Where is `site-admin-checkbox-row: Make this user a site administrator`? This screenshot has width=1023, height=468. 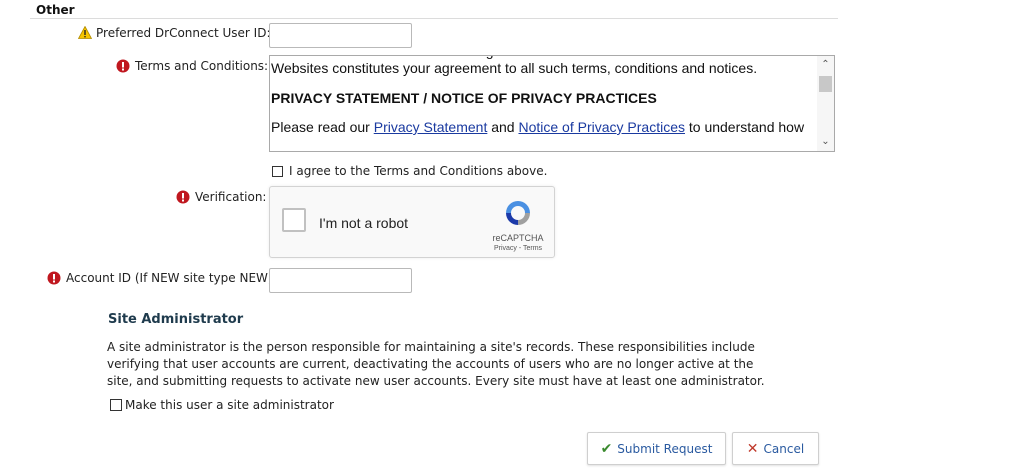 site-admin-checkbox-row: Make this user a site administrator is located at coordinates (222, 405).